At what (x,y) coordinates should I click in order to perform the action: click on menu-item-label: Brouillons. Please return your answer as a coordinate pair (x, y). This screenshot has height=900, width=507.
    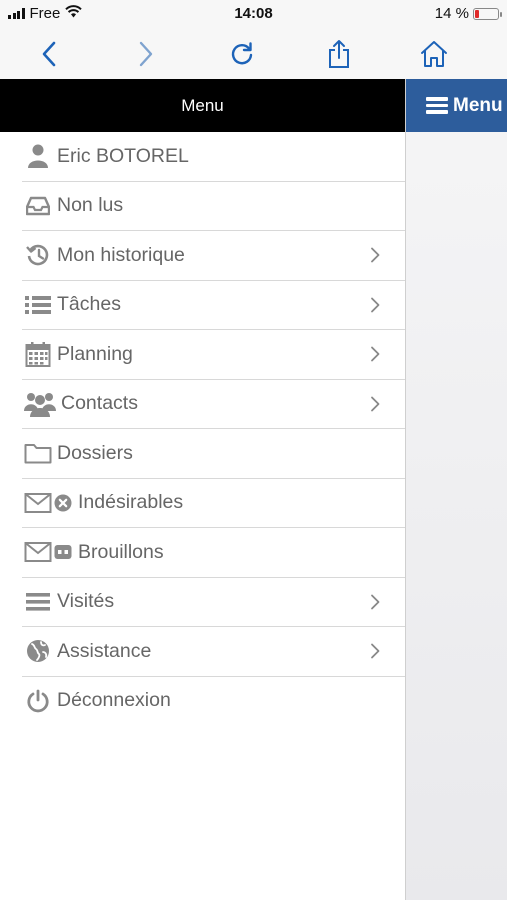
    Looking at the image, I should click on (121, 551).